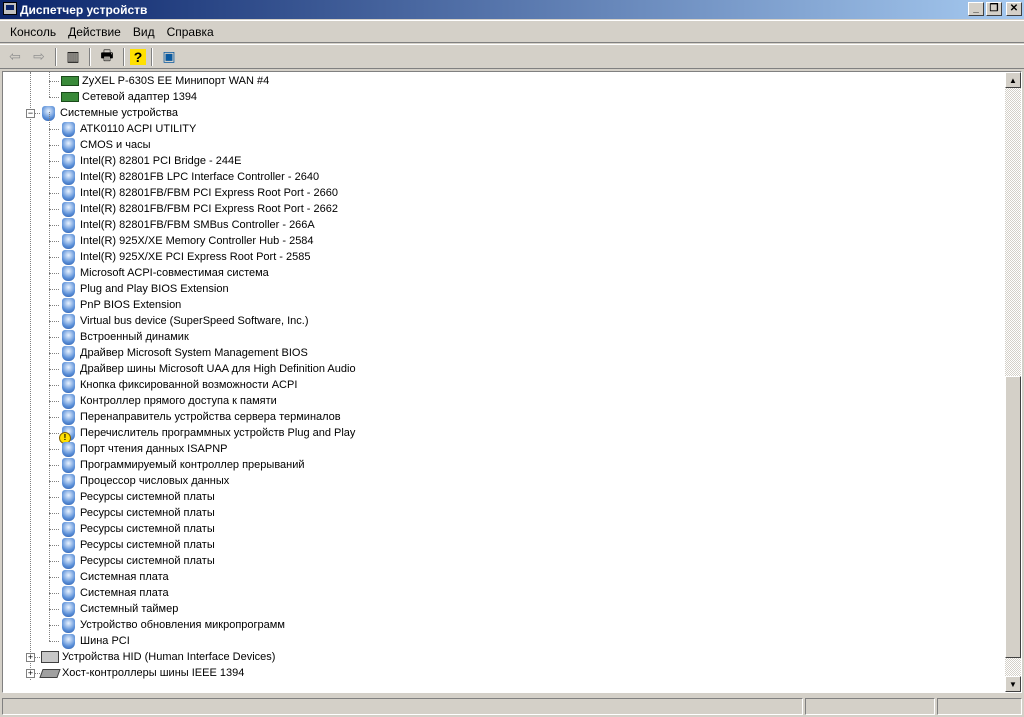 This screenshot has height=717, width=1024. I want to click on tree-item: Plug and Play BIOS Extension, so click(145, 289).